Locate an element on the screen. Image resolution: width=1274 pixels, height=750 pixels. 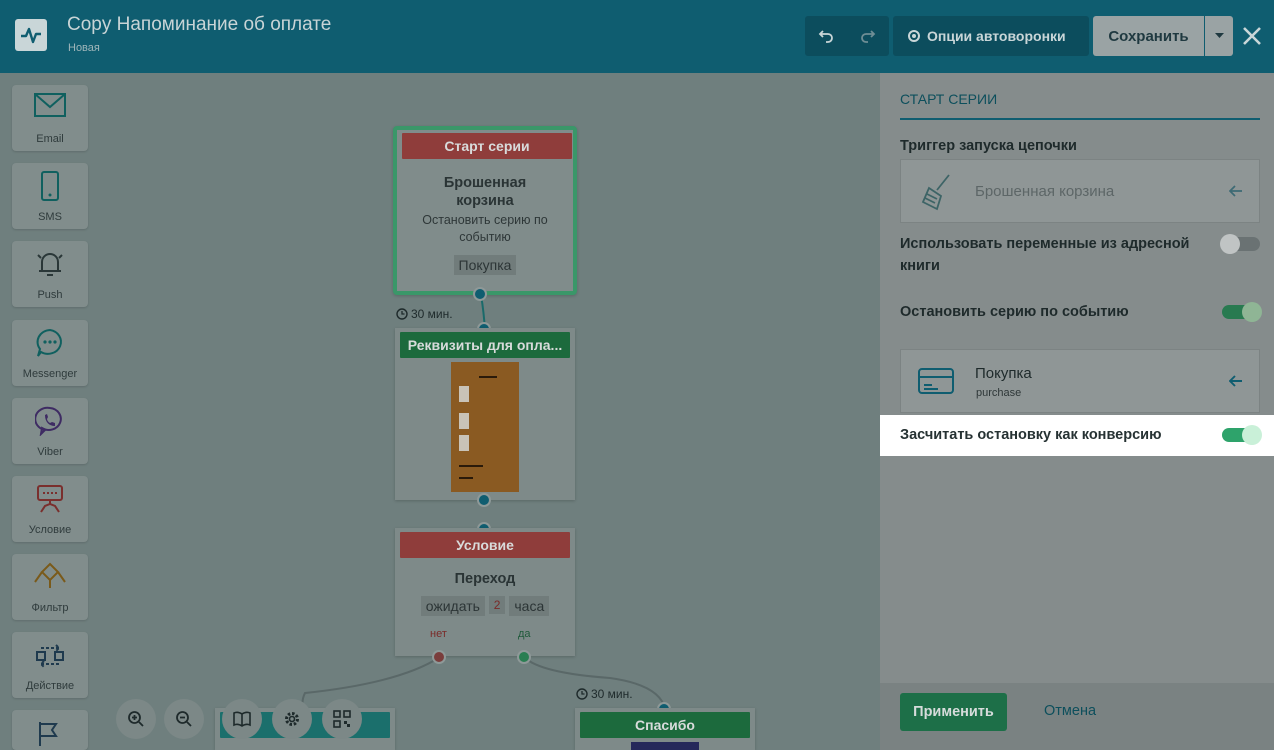
thanks-node: Спасибо is located at coordinates (665, 729).